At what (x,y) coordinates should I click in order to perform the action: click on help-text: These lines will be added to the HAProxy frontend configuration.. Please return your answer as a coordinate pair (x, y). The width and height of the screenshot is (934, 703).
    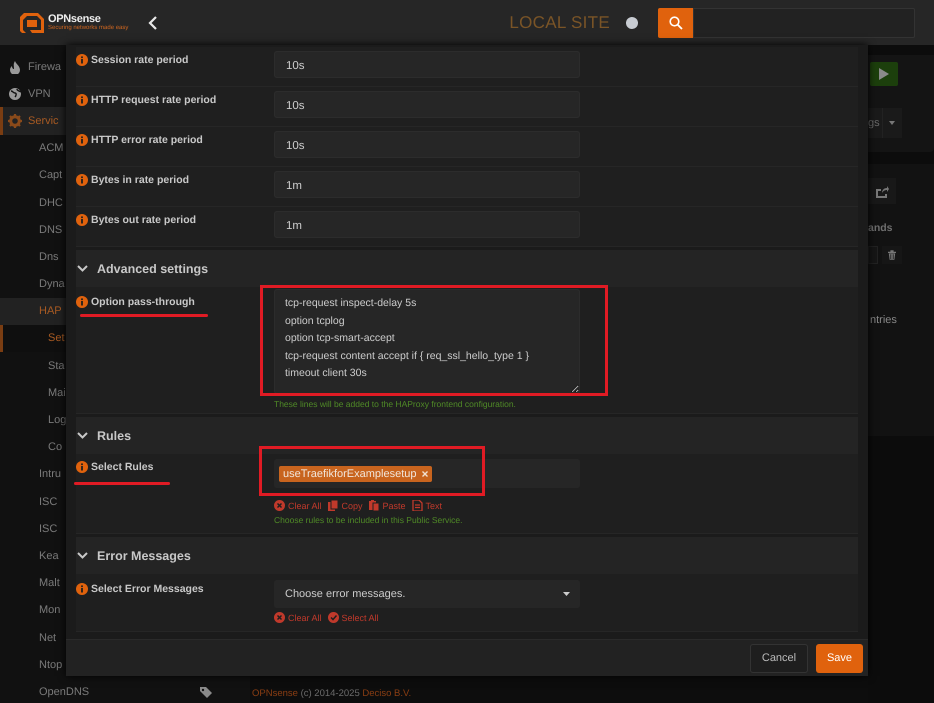
    Looking at the image, I should click on (395, 404).